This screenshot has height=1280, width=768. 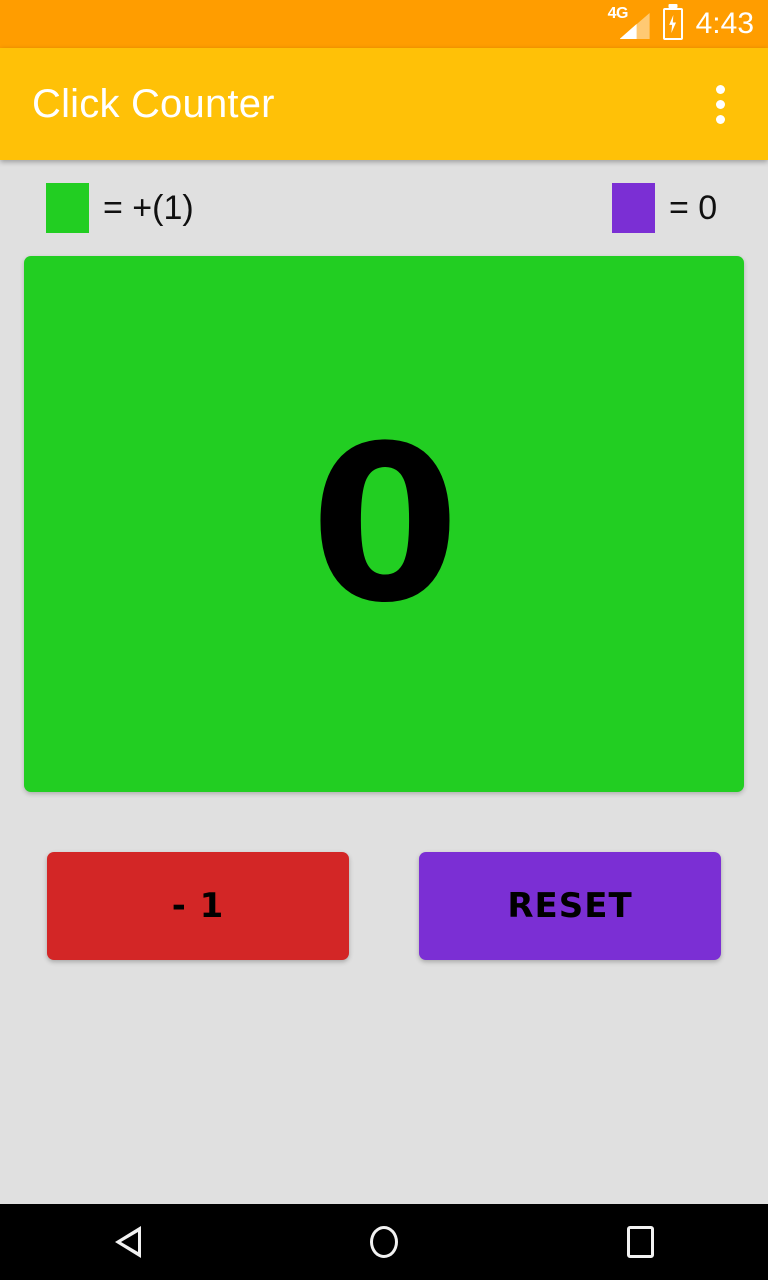 I want to click on signal-network-label: 4G, so click(x=618, y=13).